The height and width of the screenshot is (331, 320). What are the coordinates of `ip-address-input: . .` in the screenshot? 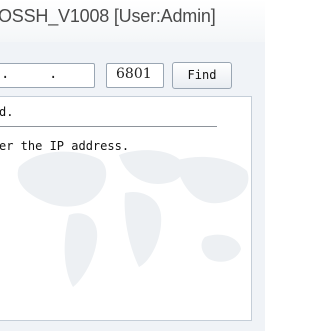 It's located at (47, 75).